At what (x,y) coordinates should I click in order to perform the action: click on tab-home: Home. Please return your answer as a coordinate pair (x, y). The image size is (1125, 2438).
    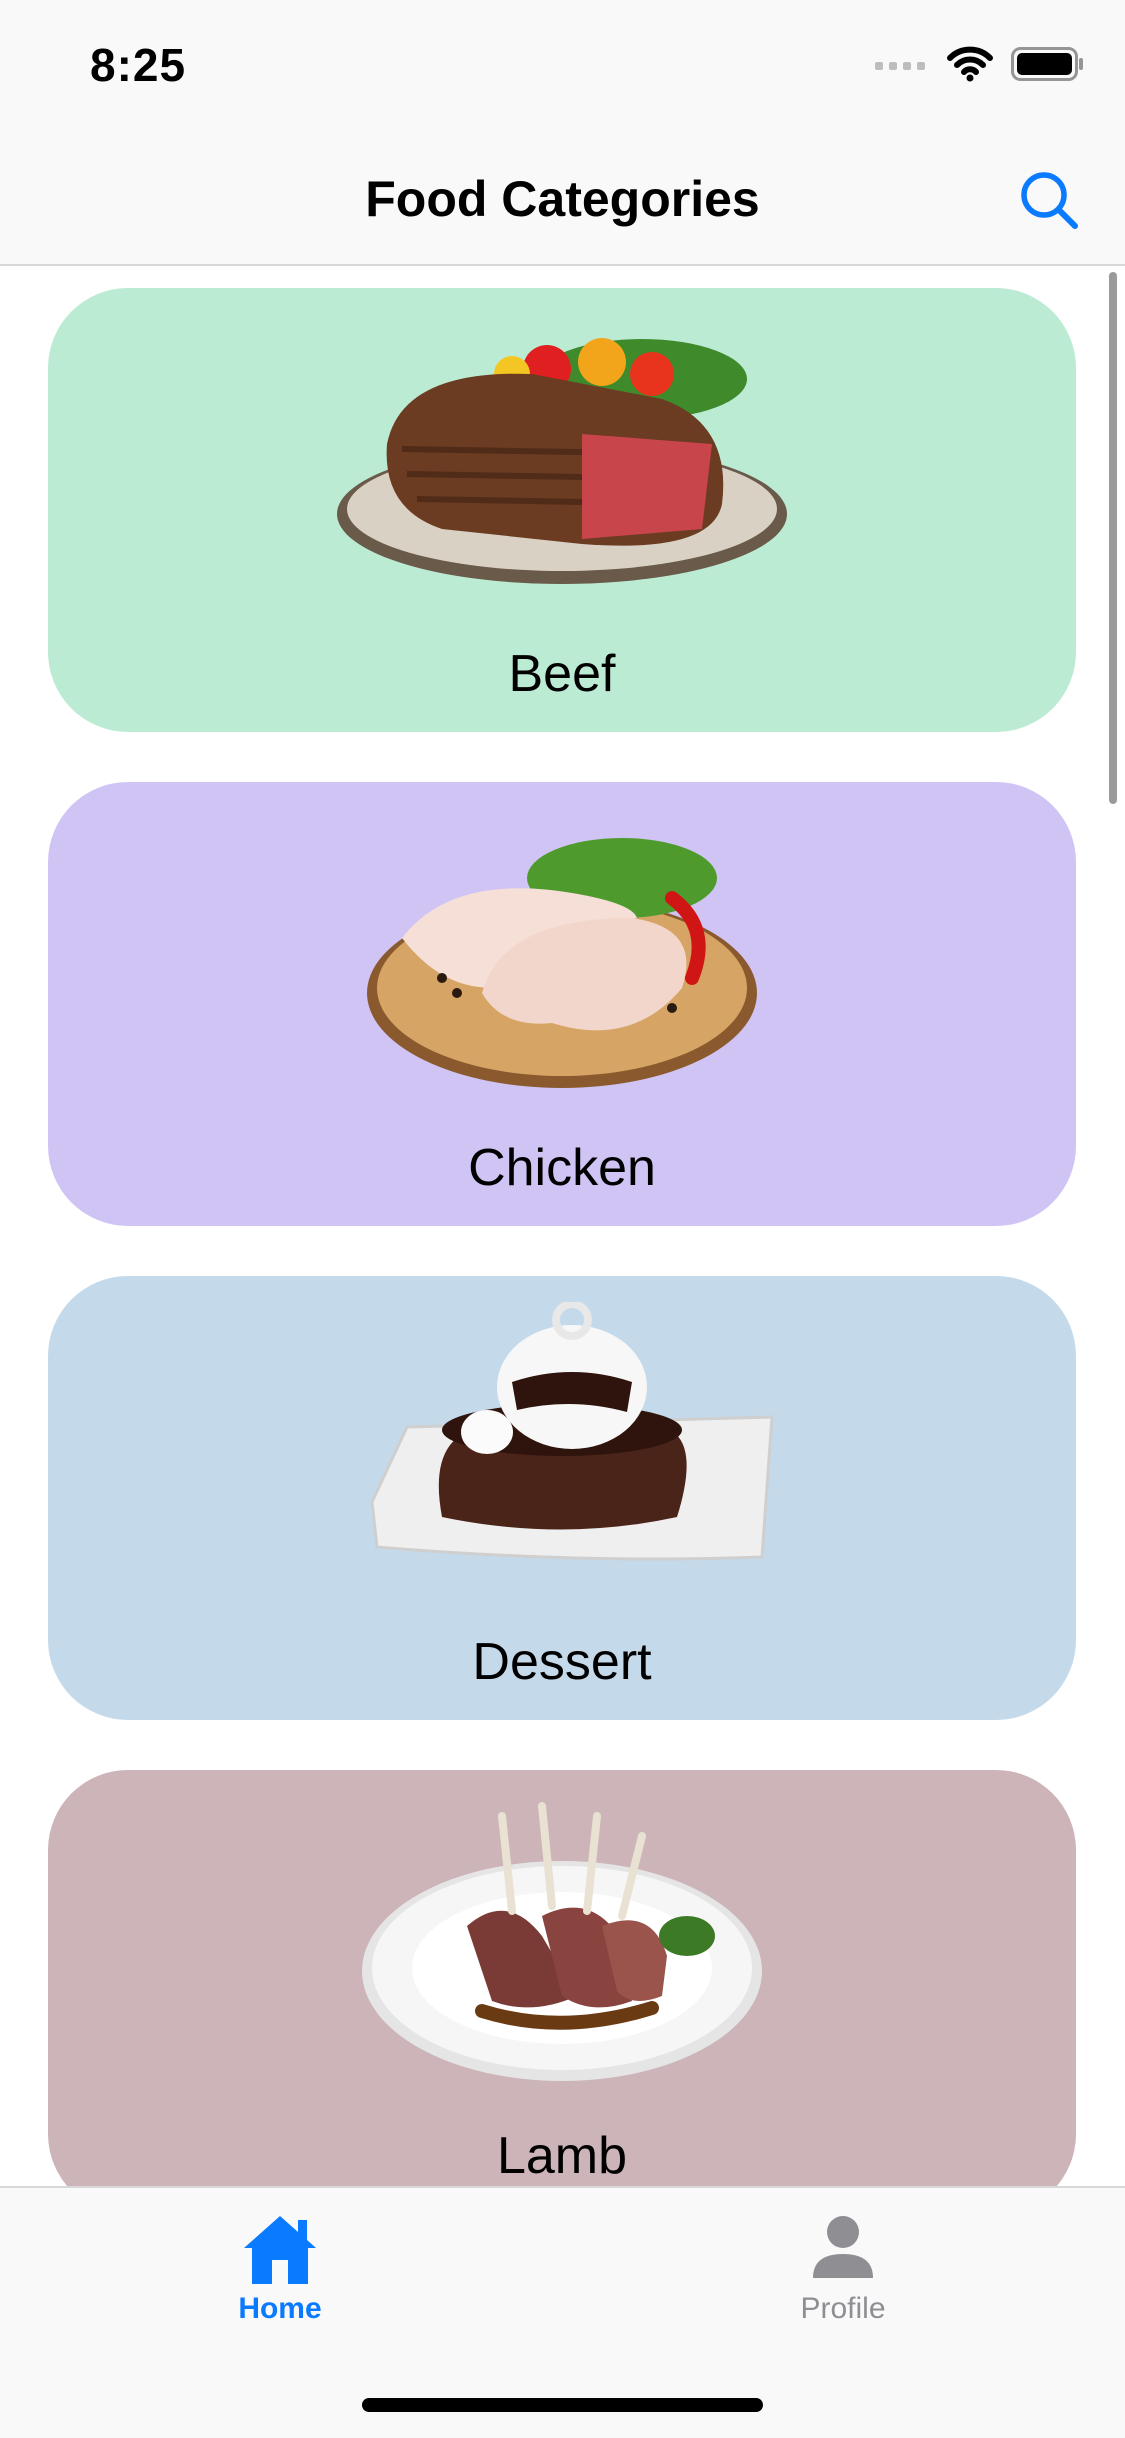
    Looking at the image, I should click on (280, 2269).